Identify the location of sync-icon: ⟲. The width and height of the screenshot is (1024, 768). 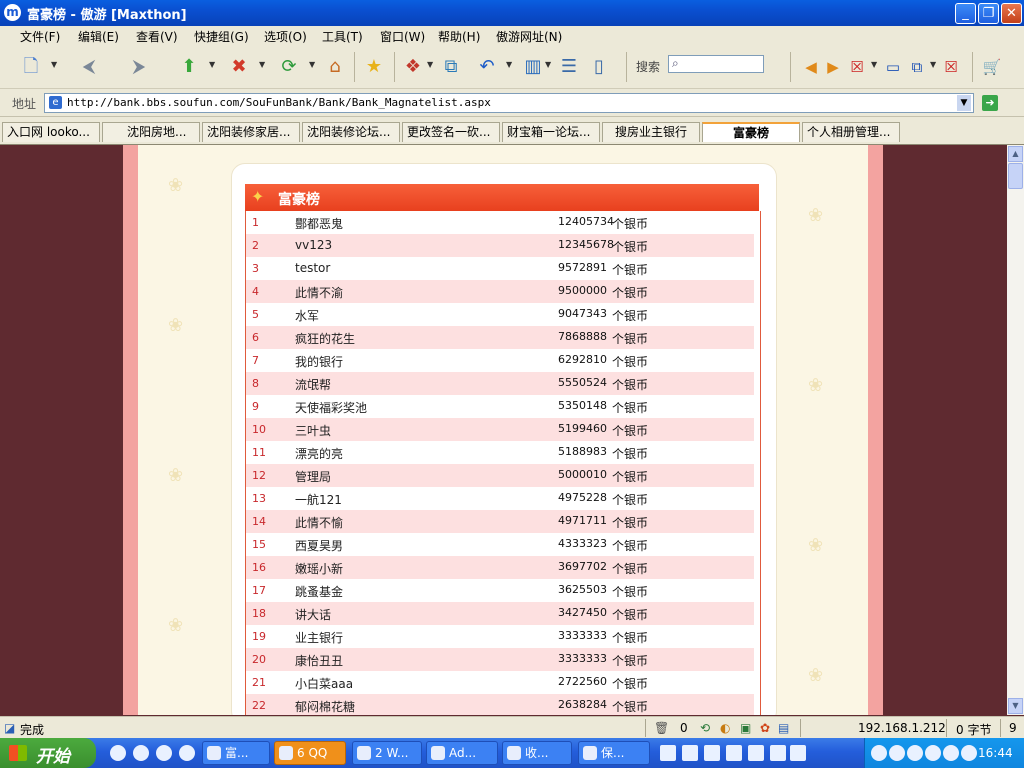
(705, 728).